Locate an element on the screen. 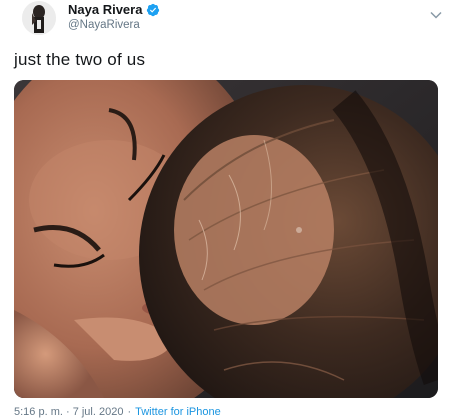  avatar is located at coordinates (39, 18).